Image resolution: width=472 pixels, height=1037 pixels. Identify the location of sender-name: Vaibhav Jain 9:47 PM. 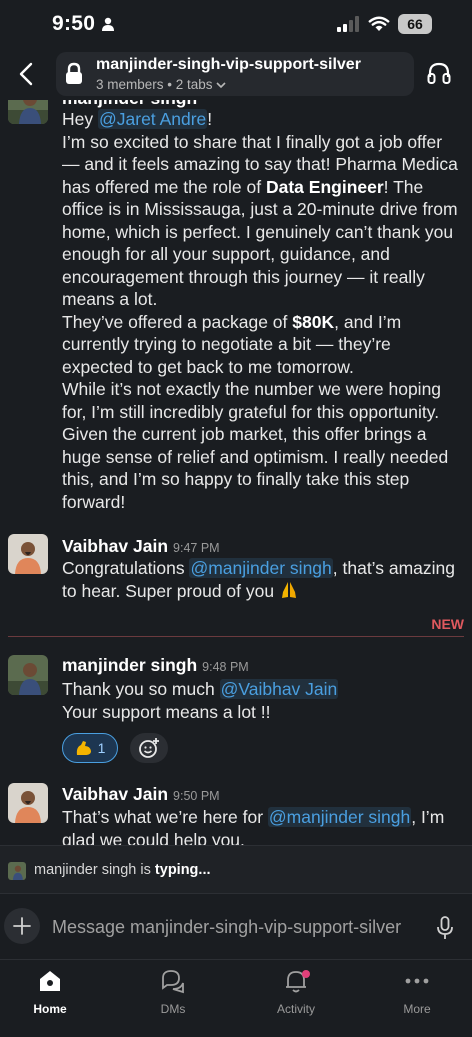
(141, 546).